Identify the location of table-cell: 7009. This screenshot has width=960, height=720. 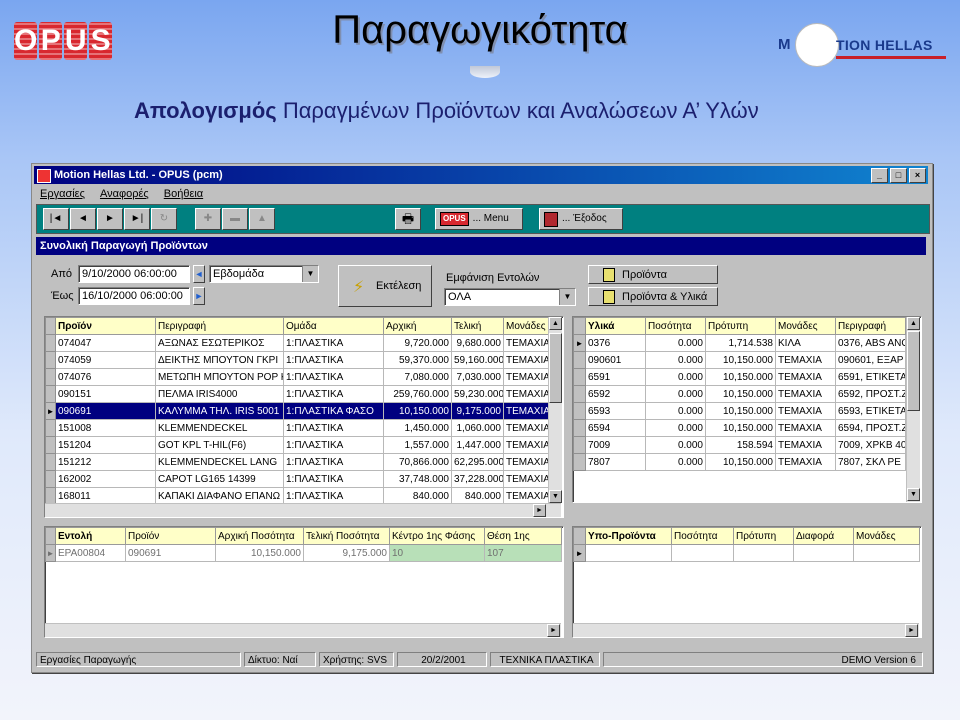
(615, 445).